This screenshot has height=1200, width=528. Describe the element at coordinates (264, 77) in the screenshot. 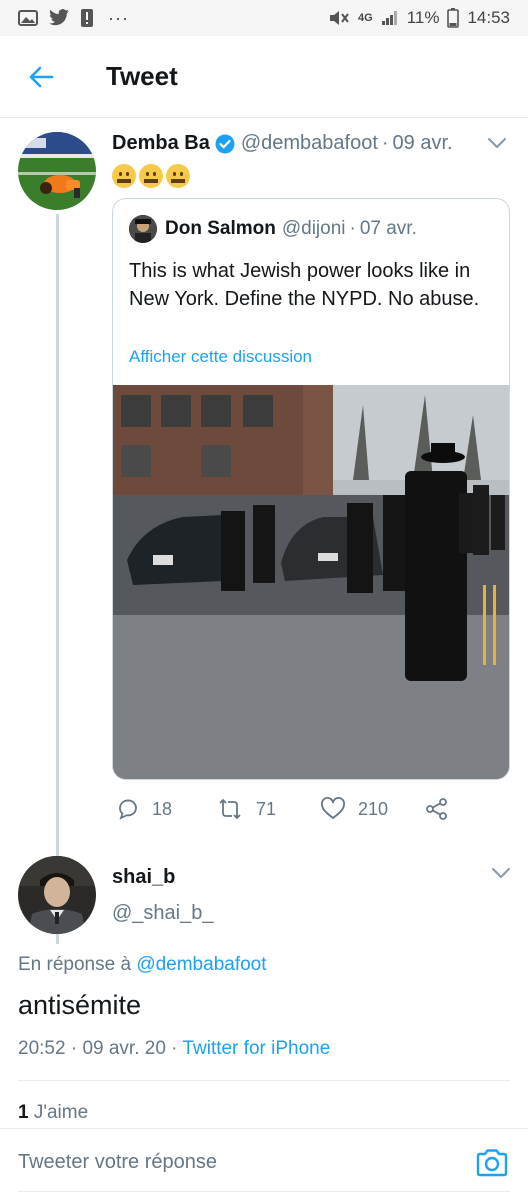

I see `app-header: Tweet` at that location.